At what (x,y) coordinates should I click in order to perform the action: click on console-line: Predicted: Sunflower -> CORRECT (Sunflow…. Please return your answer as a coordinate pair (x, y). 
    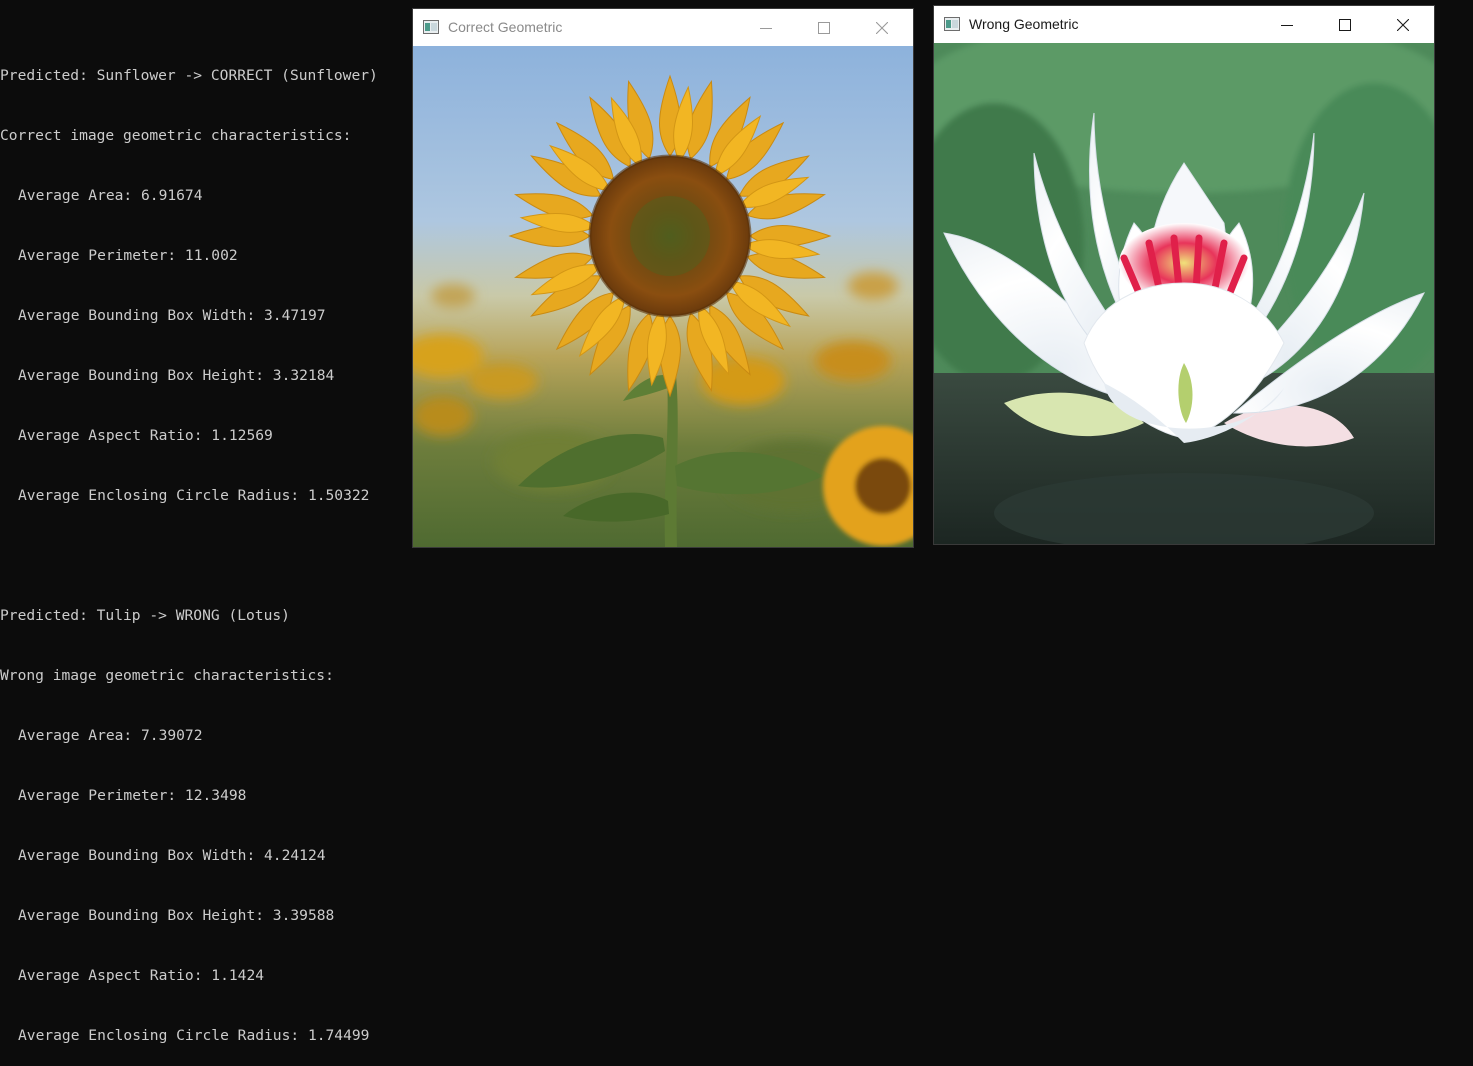
    Looking at the image, I should click on (189, 75).